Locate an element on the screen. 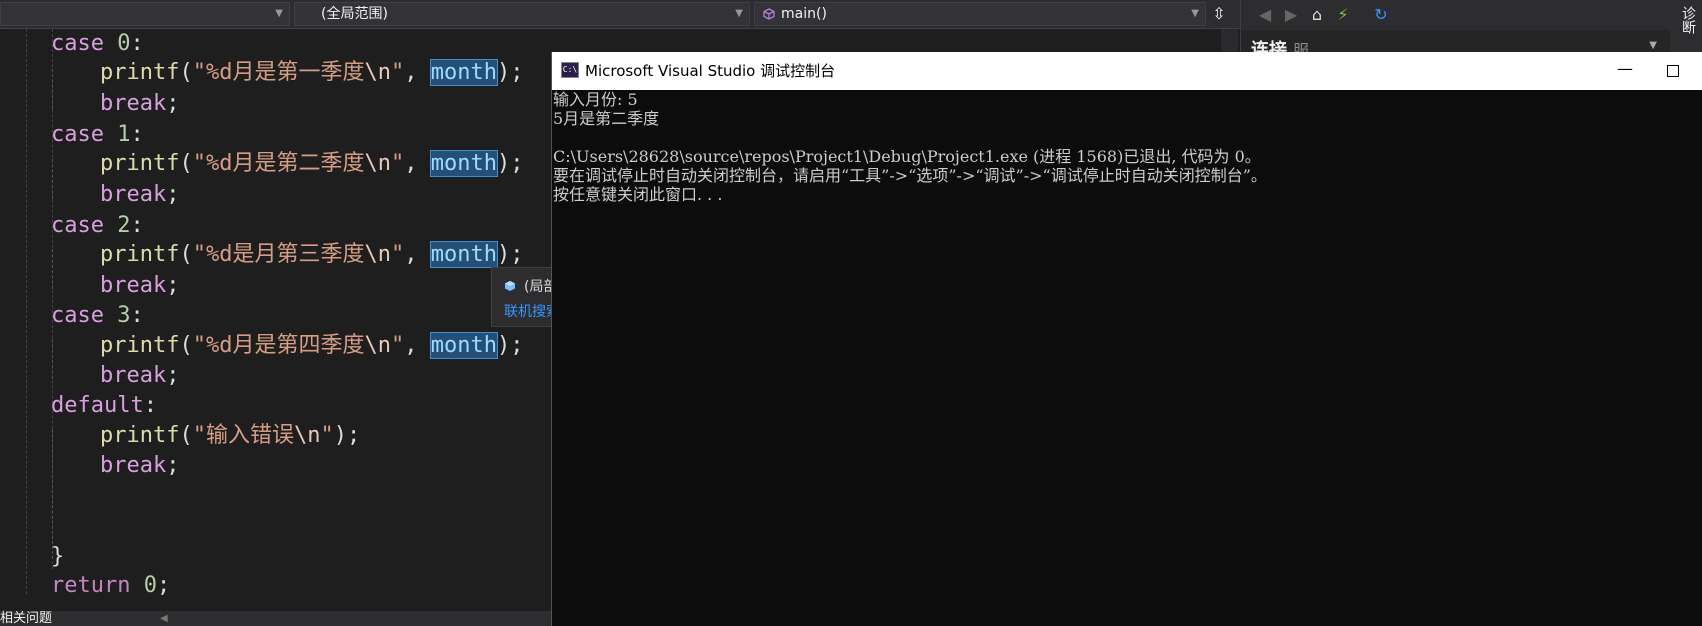 The image size is (1702, 626). code-line: case 3: is located at coordinates (97, 315).